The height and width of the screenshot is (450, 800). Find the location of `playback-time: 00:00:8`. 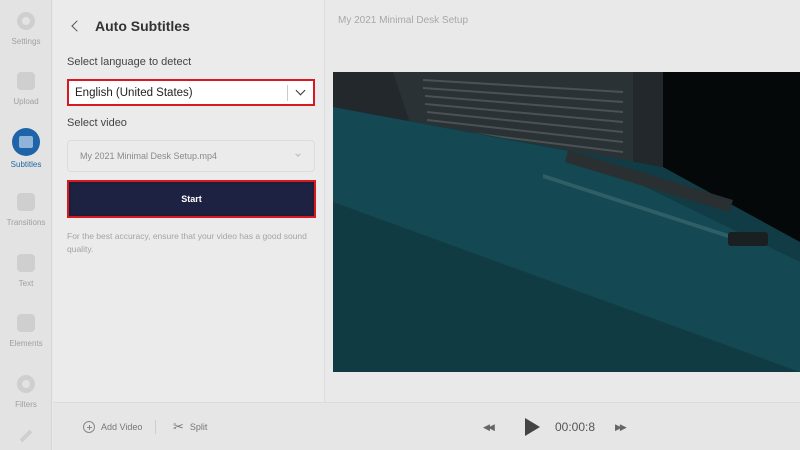

playback-time: 00:00:8 is located at coordinates (575, 427).